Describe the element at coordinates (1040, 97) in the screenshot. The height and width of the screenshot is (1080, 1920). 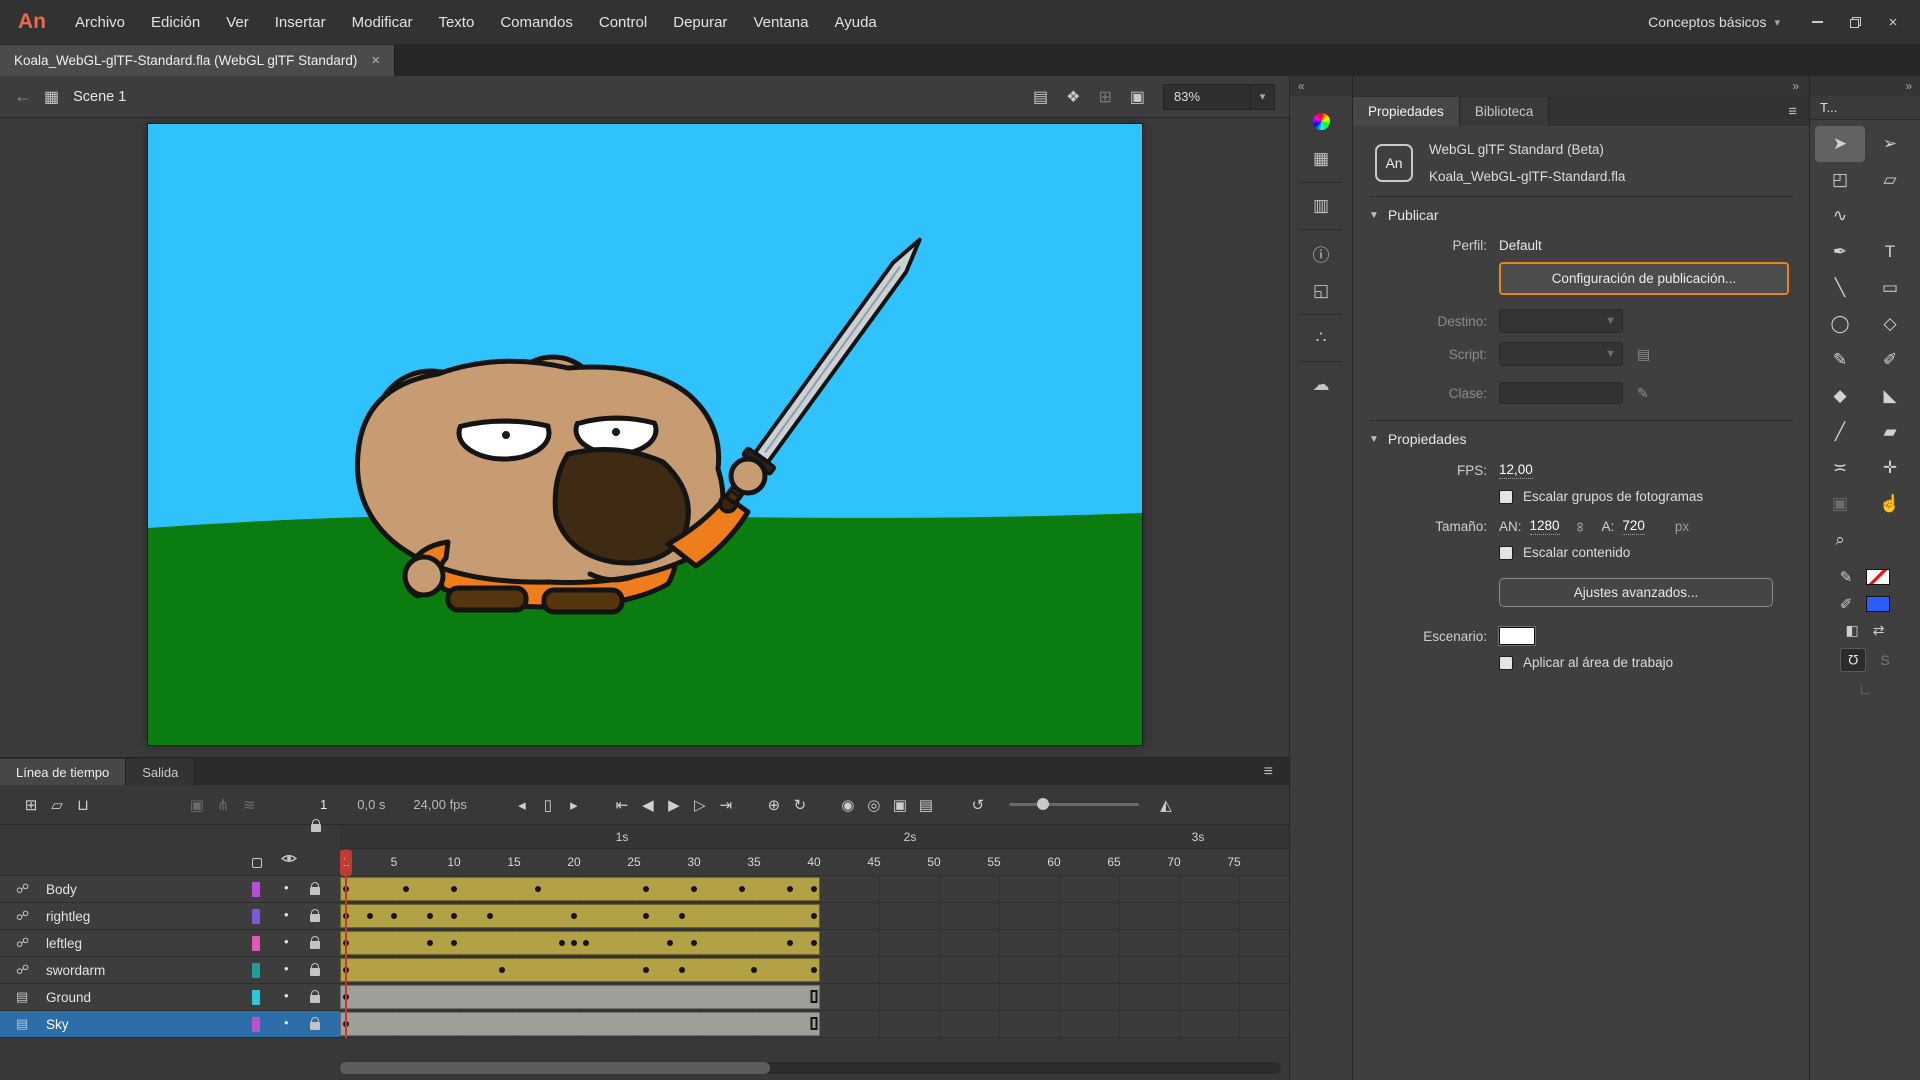
I see `edit-scene-icon: ▤` at that location.